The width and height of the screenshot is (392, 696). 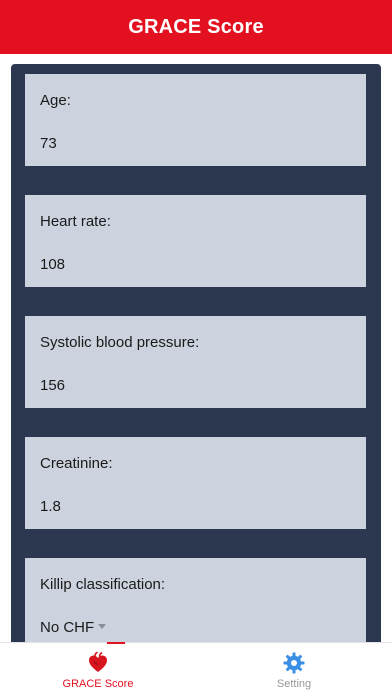 What do you see at coordinates (52, 386) in the screenshot?
I see `systolic-bp-value: 156` at bounding box center [52, 386].